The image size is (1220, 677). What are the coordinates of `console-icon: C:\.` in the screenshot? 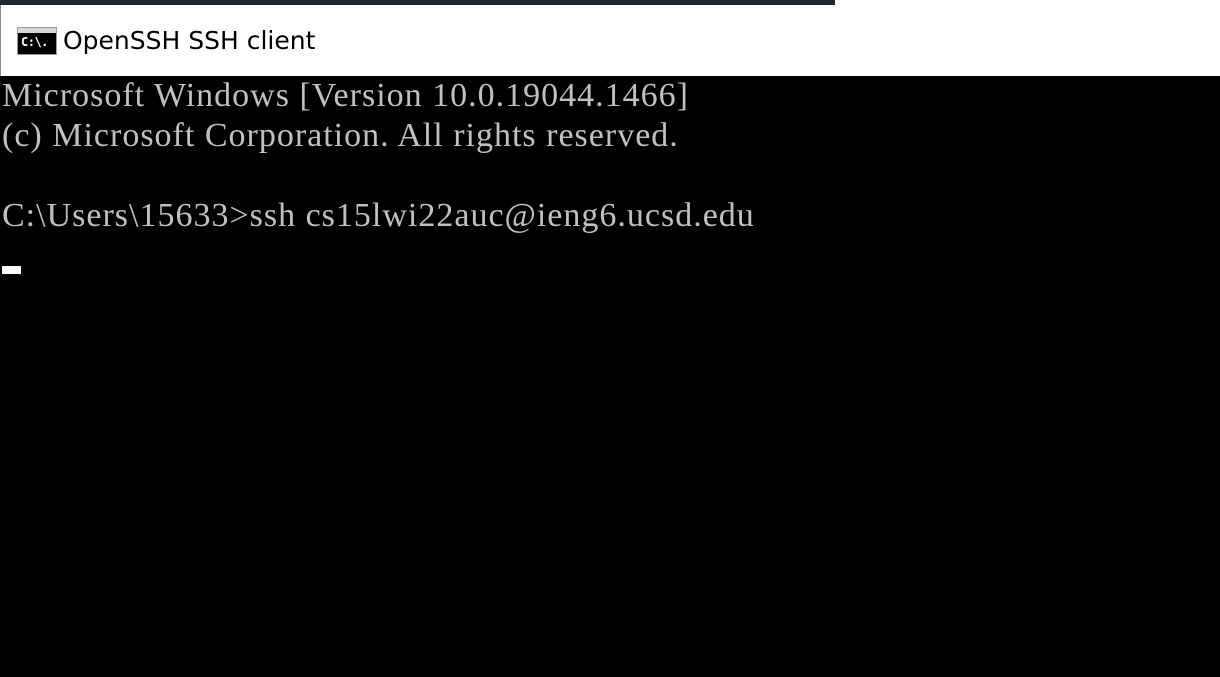 It's located at (37, 41).